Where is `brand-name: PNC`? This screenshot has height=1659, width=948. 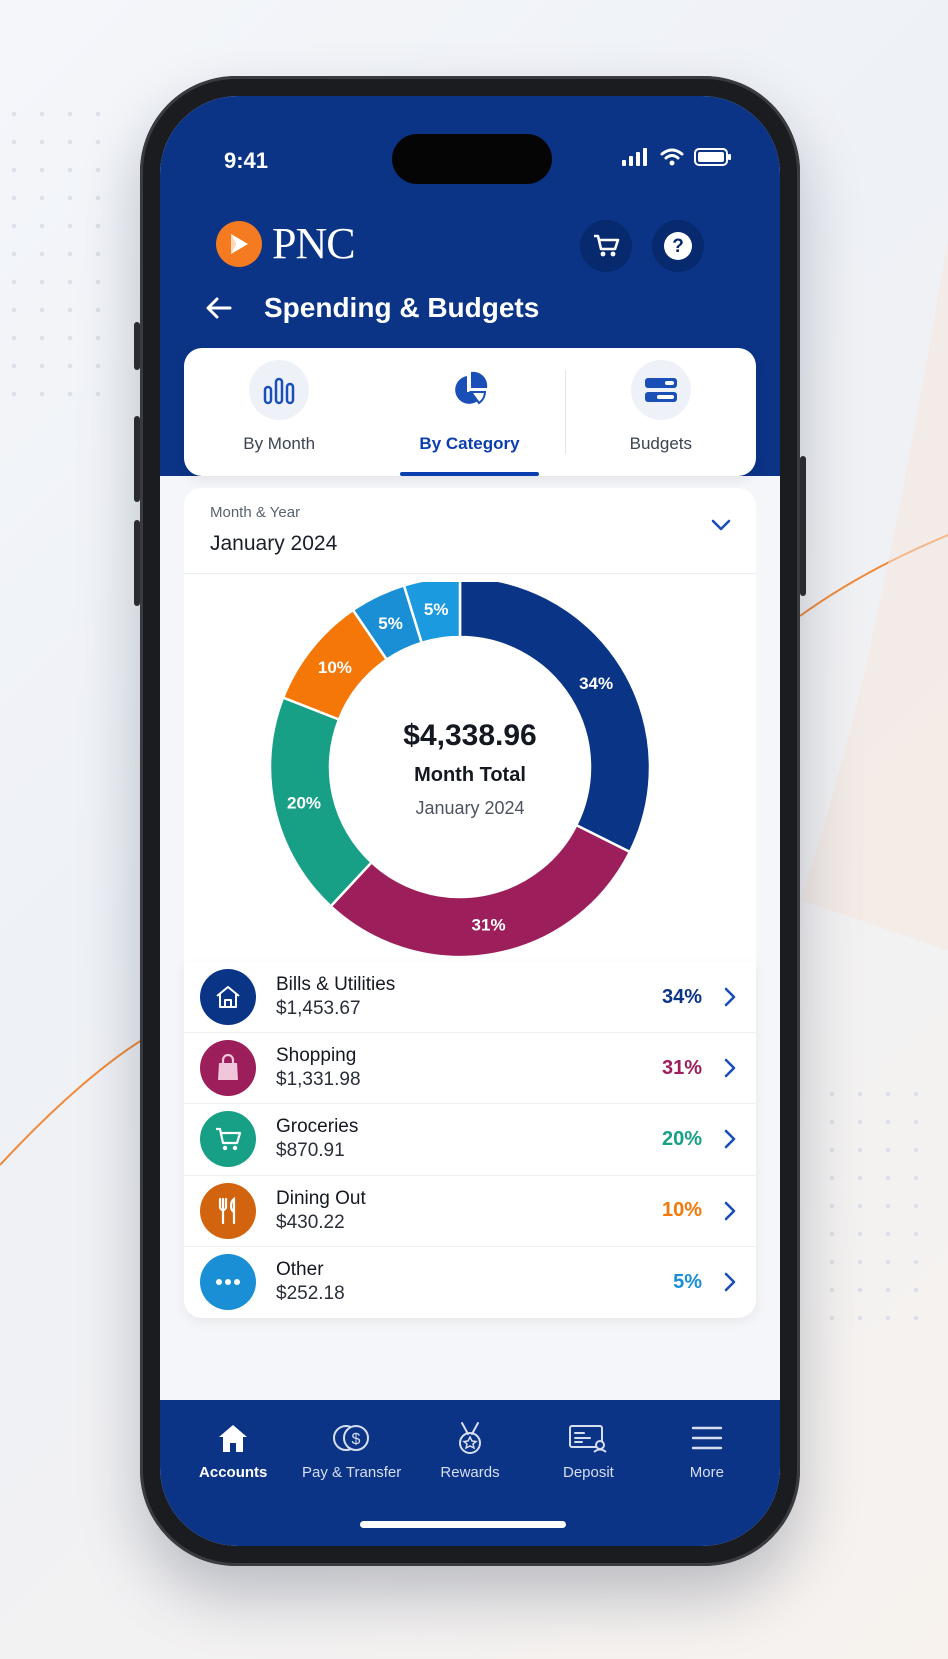 brand-name: PNC is located at coordinates (314, 243).